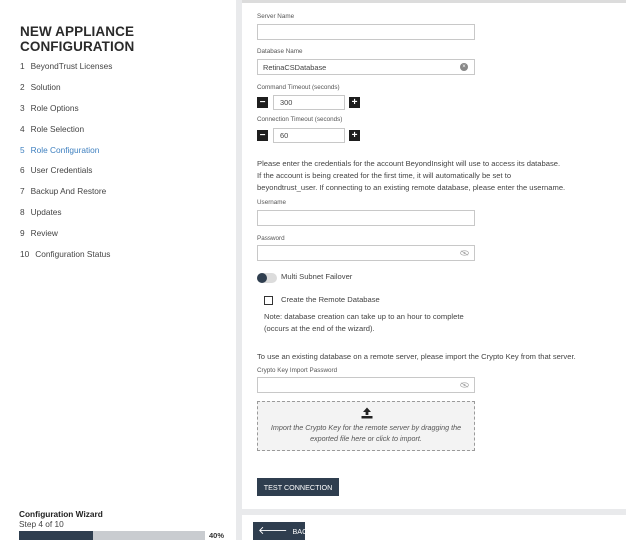 The width and height of the screenshot is (626, 540). I want to click on toggle-knob, so click(262, 278).